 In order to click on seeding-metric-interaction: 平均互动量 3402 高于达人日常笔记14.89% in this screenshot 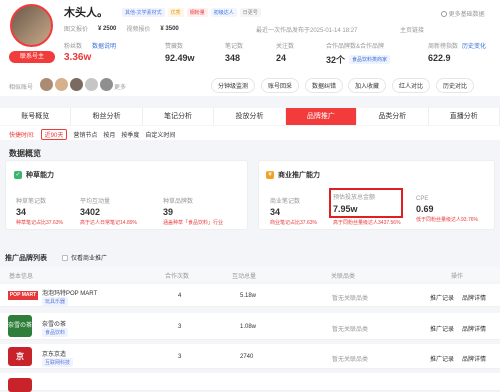, I will do `click(108, 212)`.